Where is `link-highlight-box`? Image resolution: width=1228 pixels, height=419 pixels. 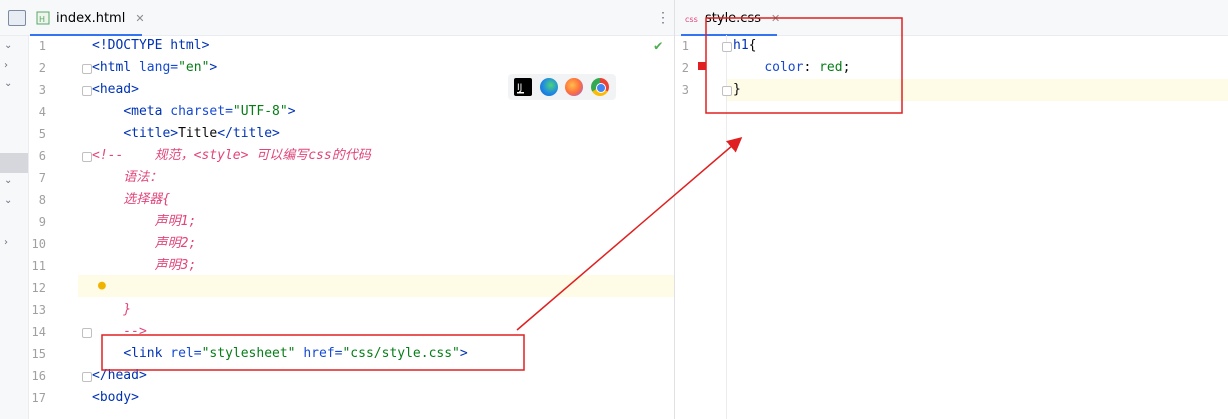
link-highlight-box is located at coordinates (313, 352).